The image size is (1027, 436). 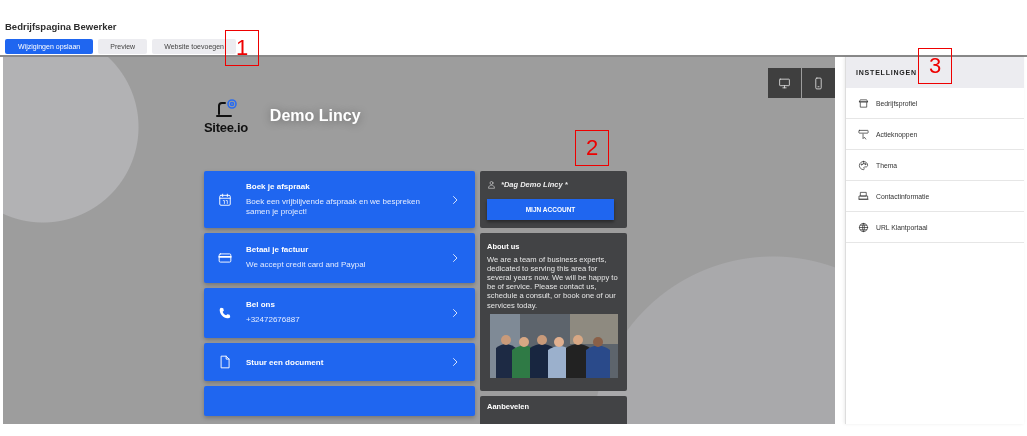 What do you see at coordinates (863, 134) in the screenshot?
I see `pointer-icon` at bounding box center [863, 134].